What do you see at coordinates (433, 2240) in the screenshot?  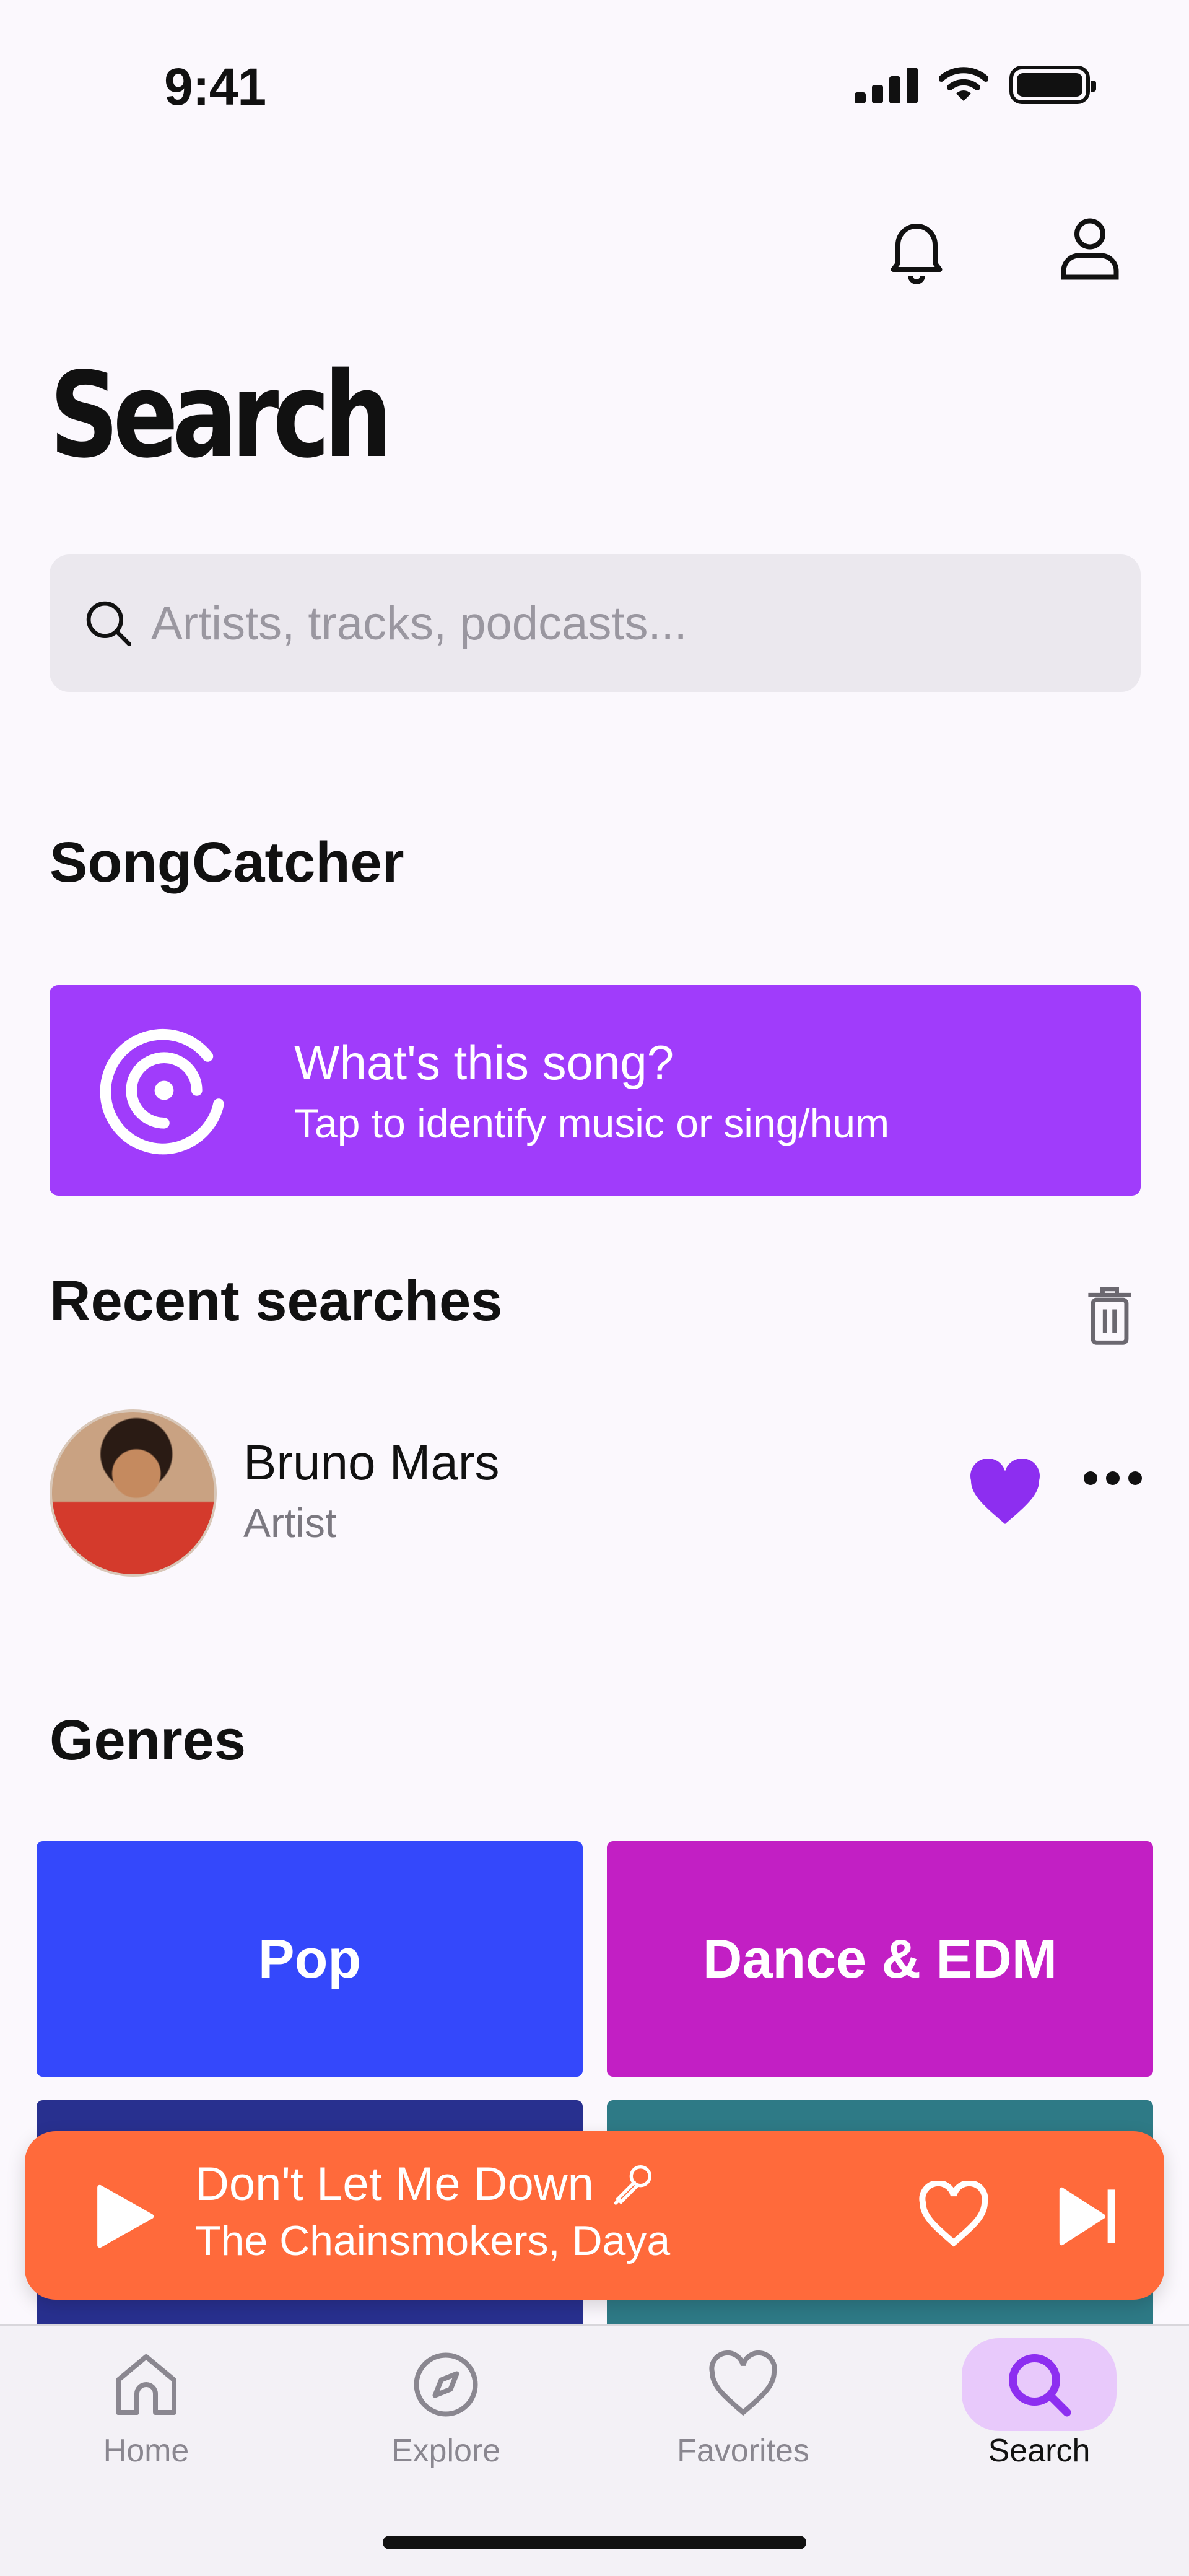 I see `player-artist: The Chainsmokers, Daya` at bounding box center [433, 2240].